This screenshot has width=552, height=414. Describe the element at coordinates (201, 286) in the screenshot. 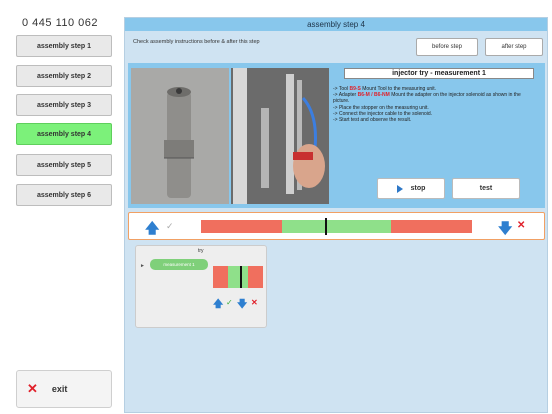

I see `try-card: try ► measurement 1 🡅 ✓ 🡇 ✕` at that location.